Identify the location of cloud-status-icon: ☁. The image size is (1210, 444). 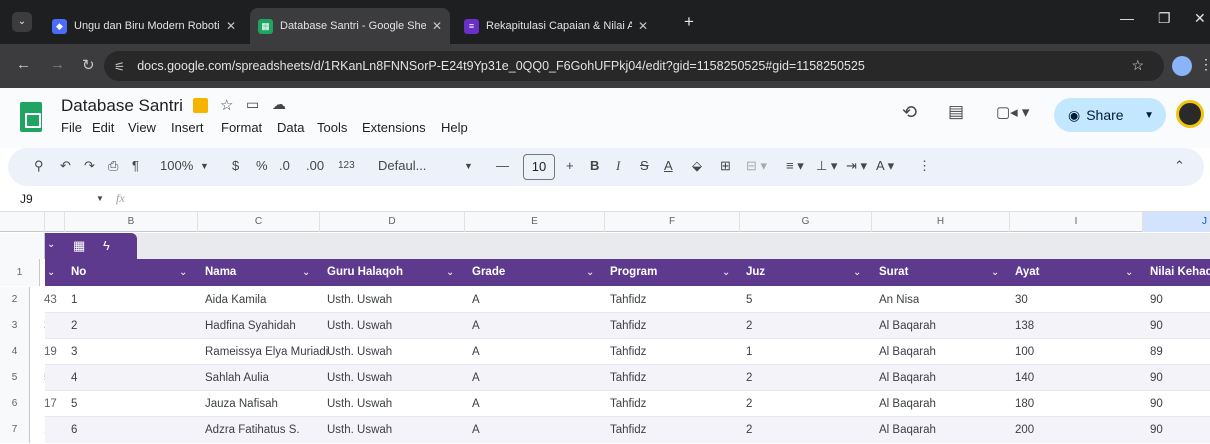
(279, 104).